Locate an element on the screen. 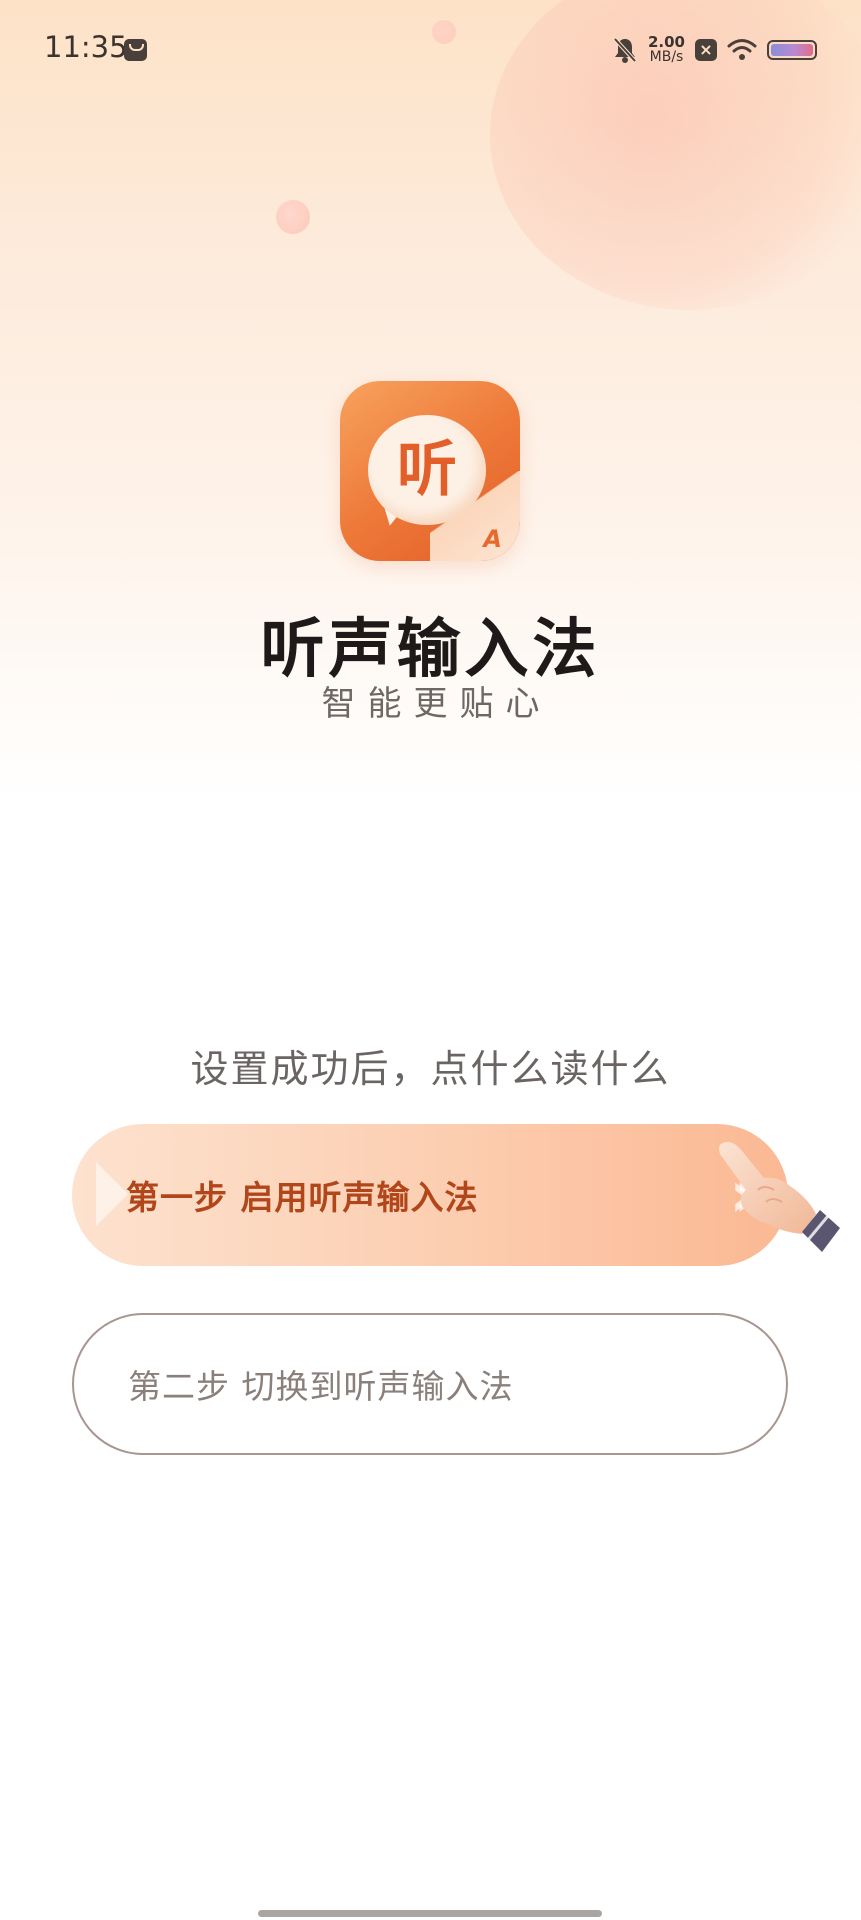 This screenshot has height=1920, width=861. wifi-icon is located at coordinates (742, 50).